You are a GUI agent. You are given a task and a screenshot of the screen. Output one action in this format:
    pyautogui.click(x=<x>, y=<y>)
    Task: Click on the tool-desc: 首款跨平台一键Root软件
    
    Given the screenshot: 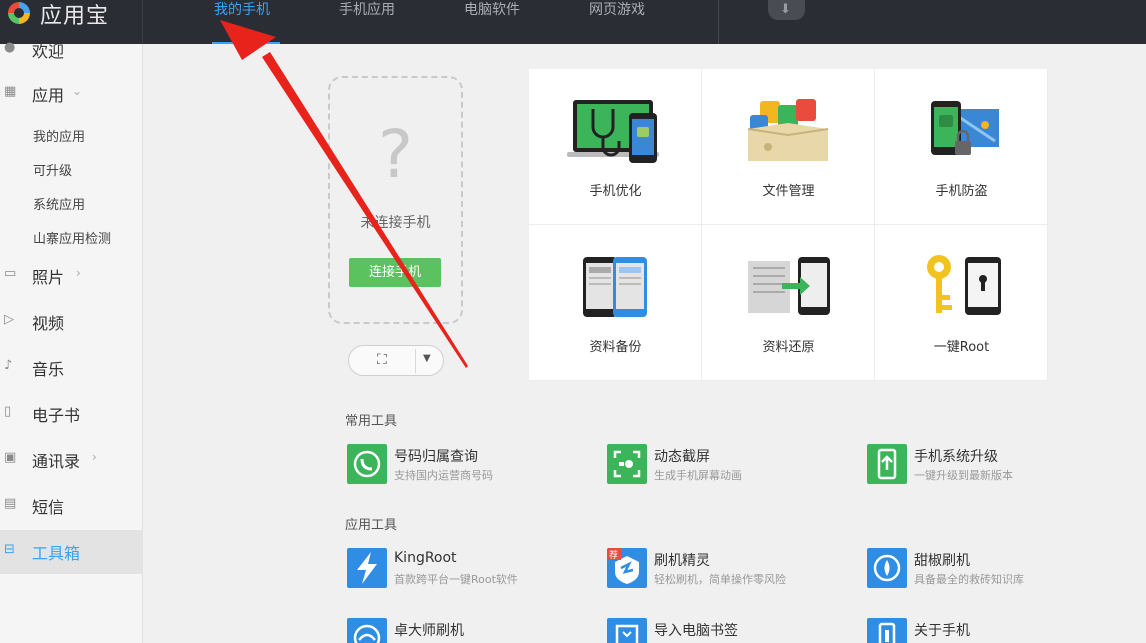 What is the action you would take?
    pyautogui.click(x=456, y=579)
    